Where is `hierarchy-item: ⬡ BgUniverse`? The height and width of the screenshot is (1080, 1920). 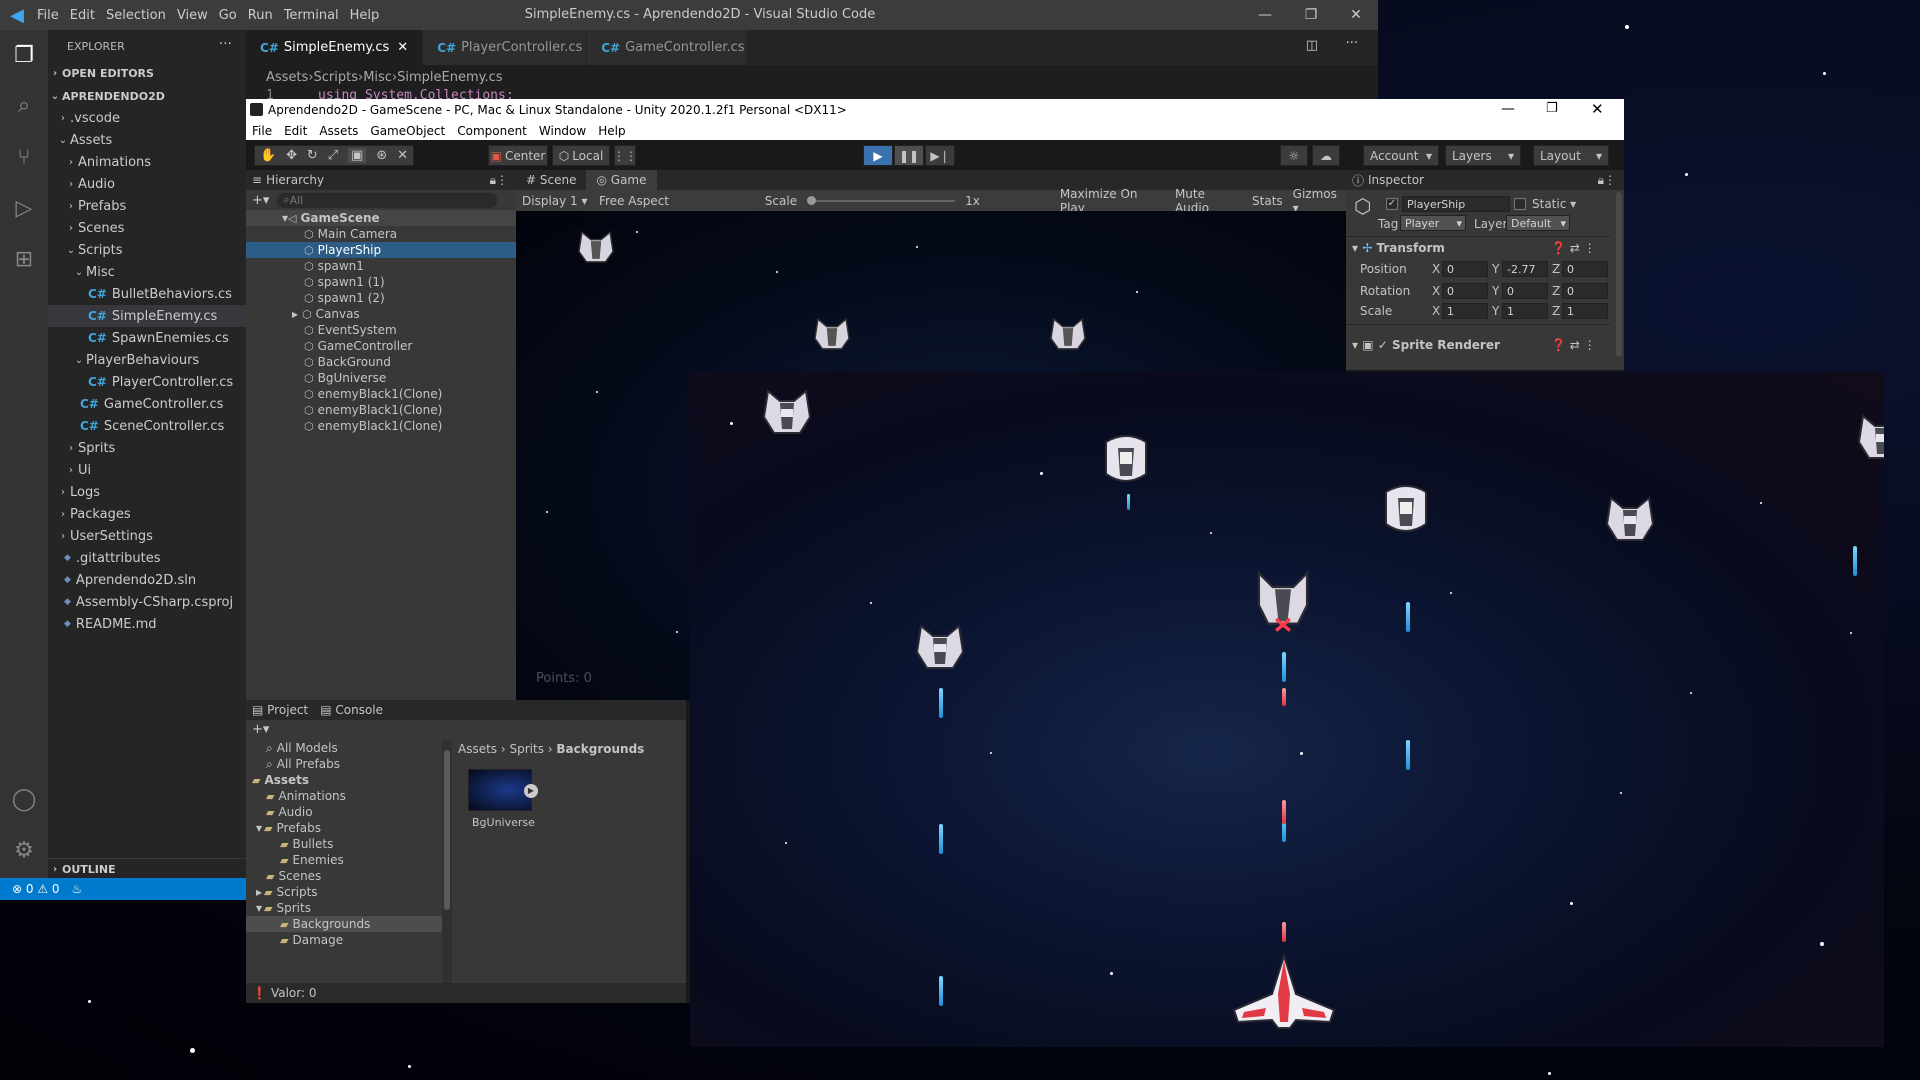
hierarchy-item: ⬡ BgUniverse is located at coordinates (381, 378).